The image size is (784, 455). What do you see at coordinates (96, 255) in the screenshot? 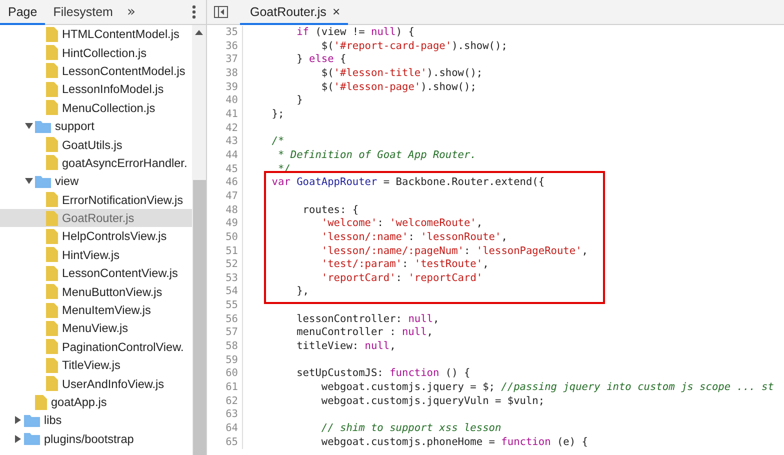
I see `tree-item: HintView.js` at bounding box center [96, 255].